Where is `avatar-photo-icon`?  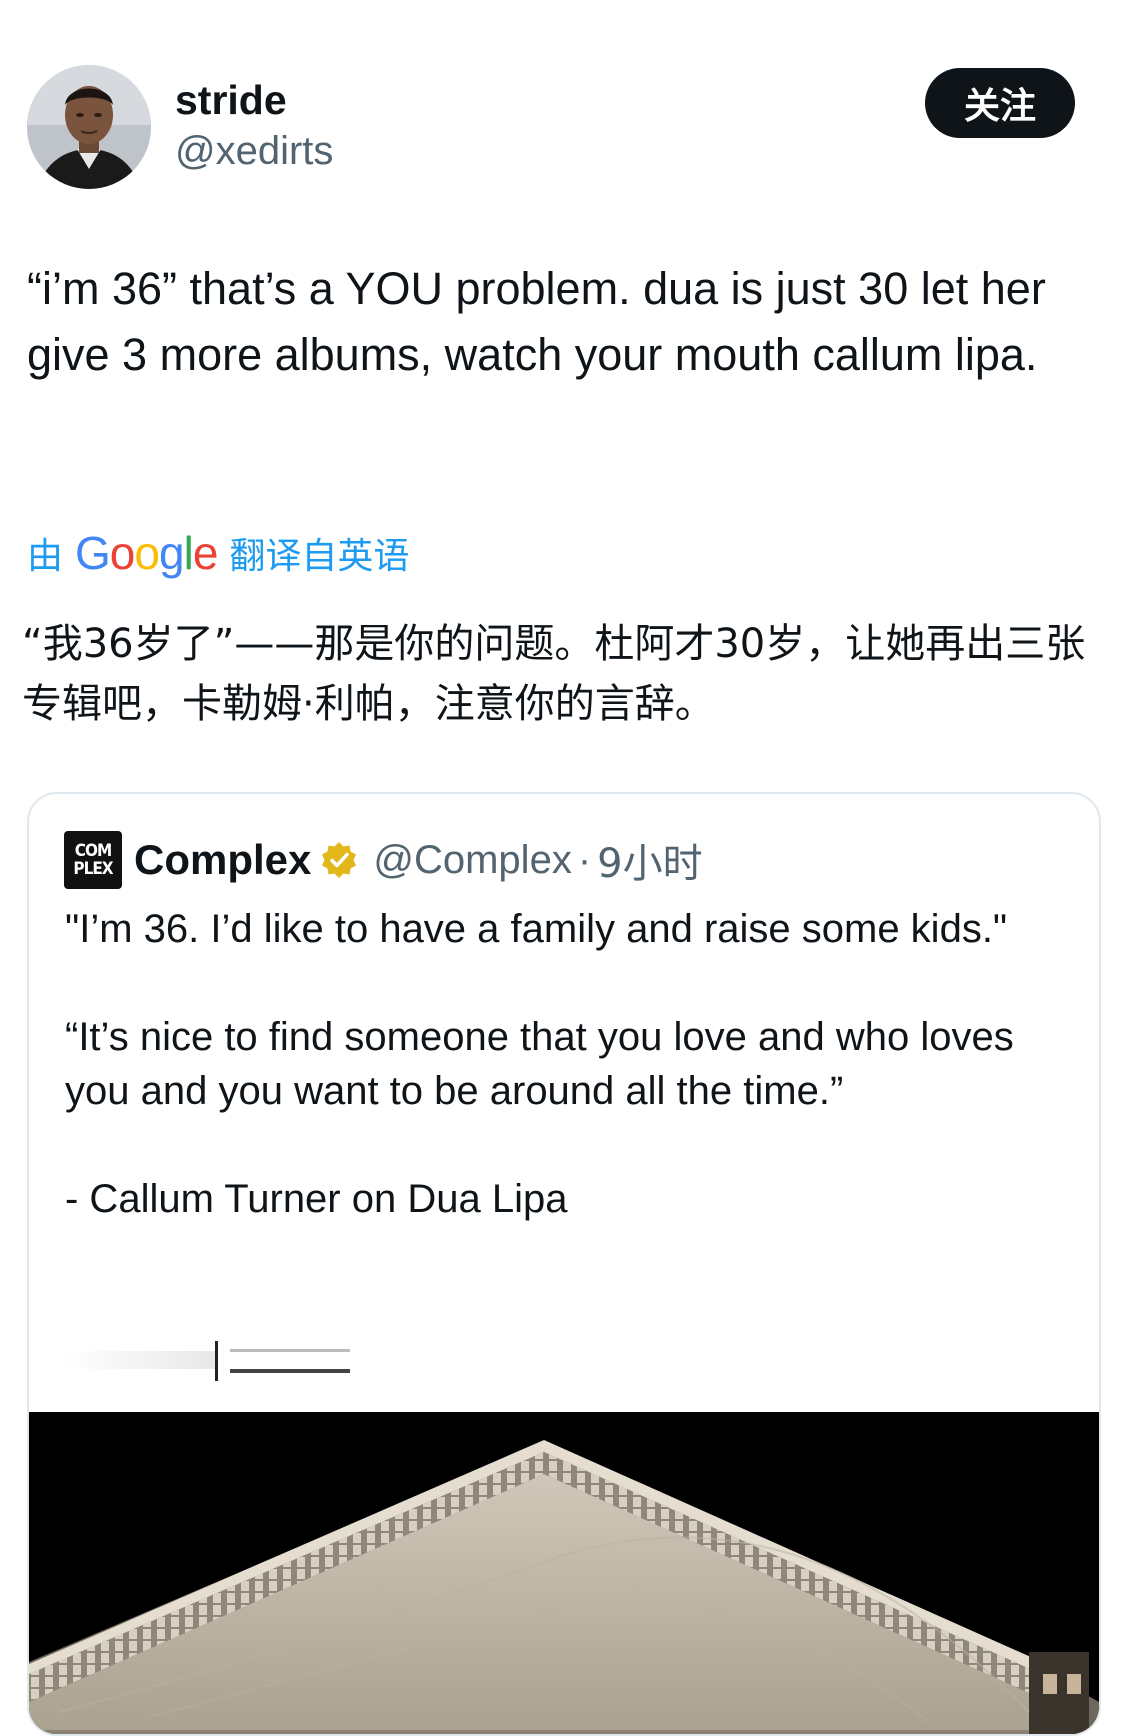 avatar-photo-icon is located at coordinates (89, 127).